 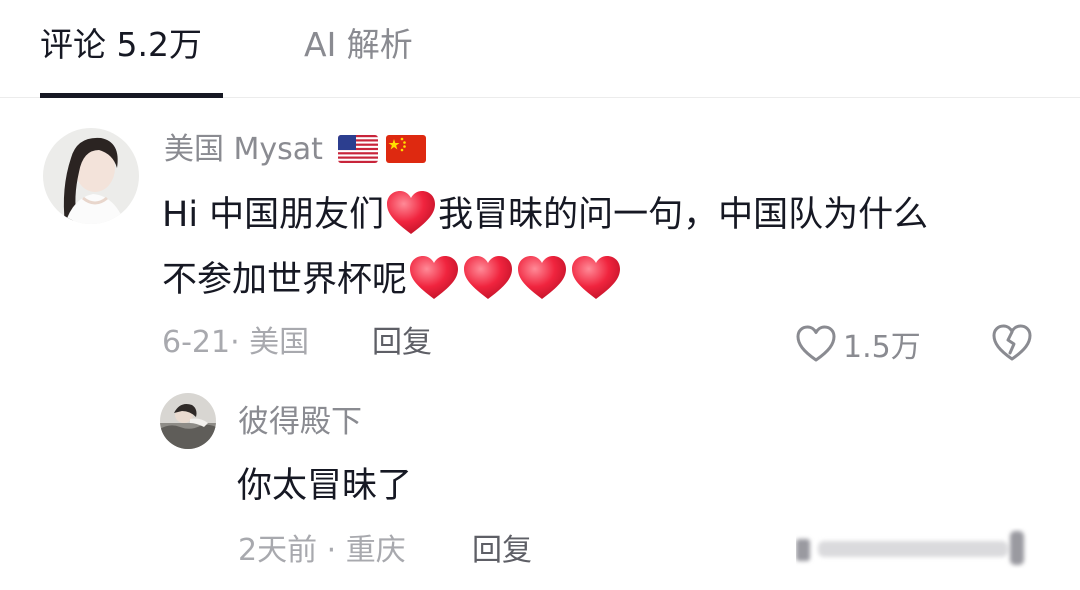 I want to click on flag-badges, so click(x=386, y=150).